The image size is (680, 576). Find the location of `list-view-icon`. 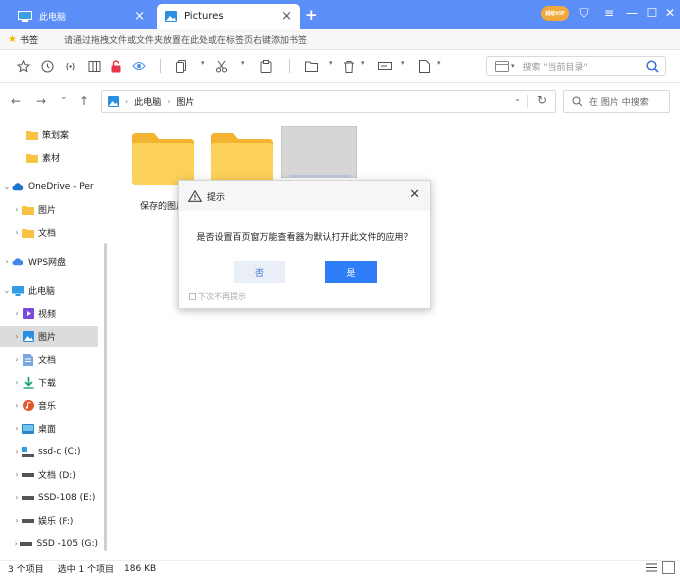

list-view-icon is located at coordinates (651, 567).